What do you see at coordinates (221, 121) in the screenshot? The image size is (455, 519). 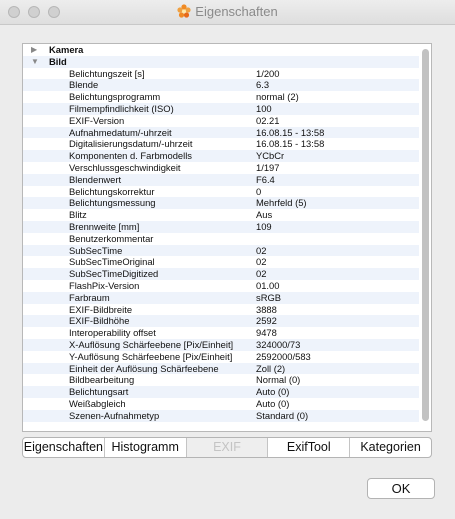 I see `property-row: EXIF-Version 02.21` at bounding box center [221, 121].